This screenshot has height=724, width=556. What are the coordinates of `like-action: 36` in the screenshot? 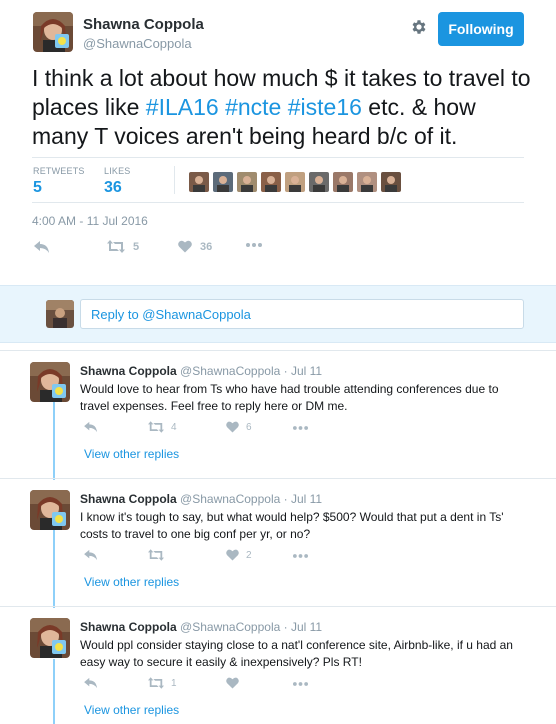 It's located at (195, 246).